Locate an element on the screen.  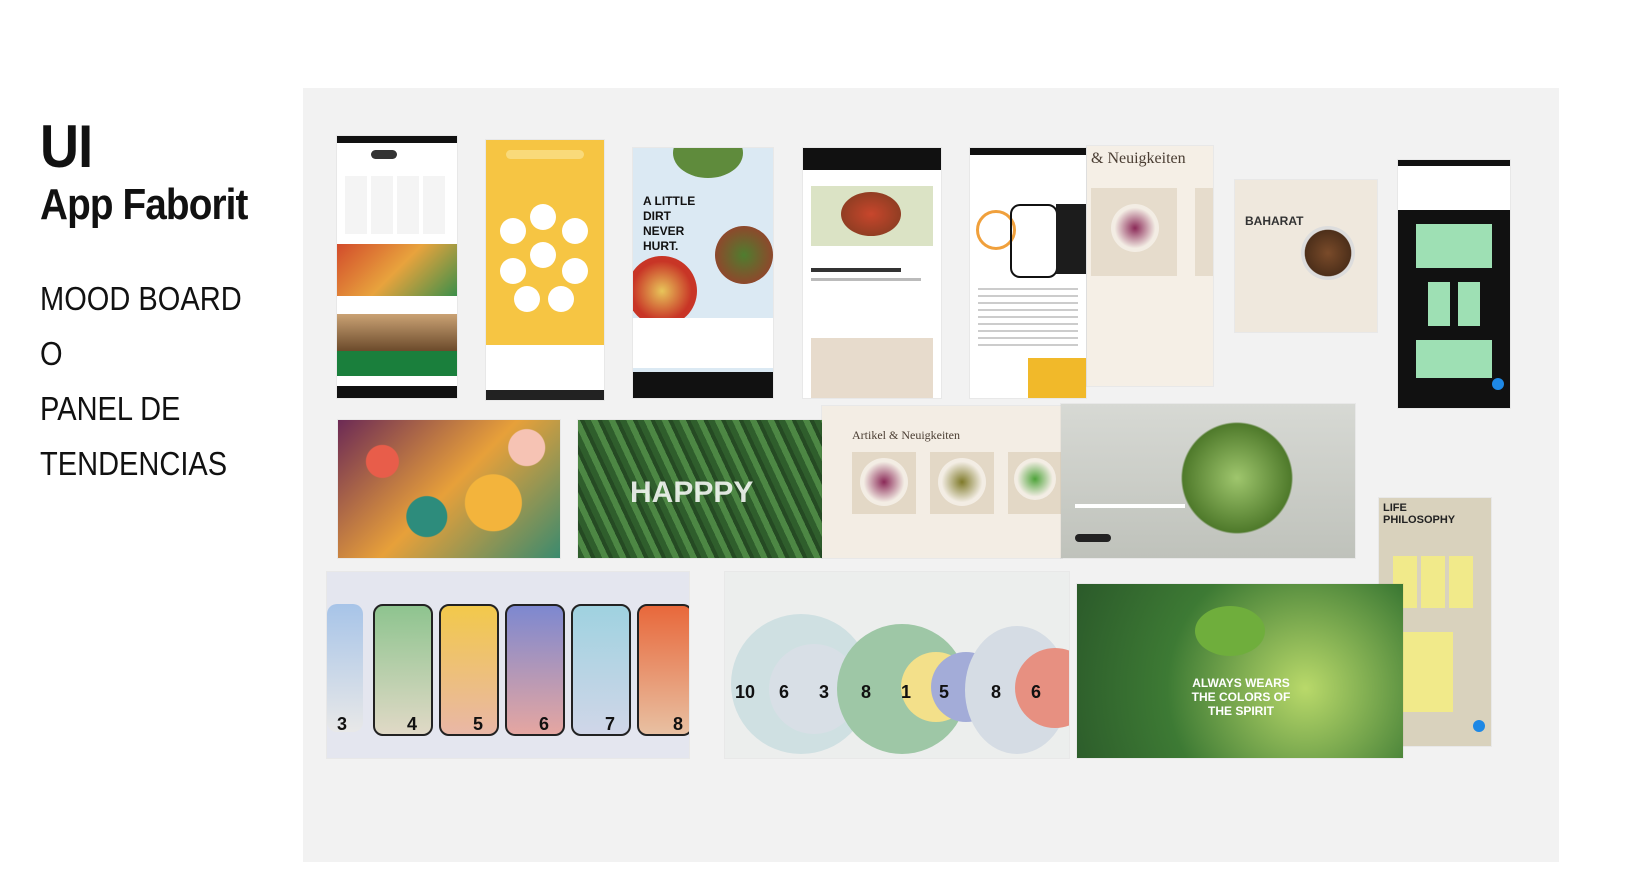
circle-number-5: 1 is located at coordinates (906, 692).